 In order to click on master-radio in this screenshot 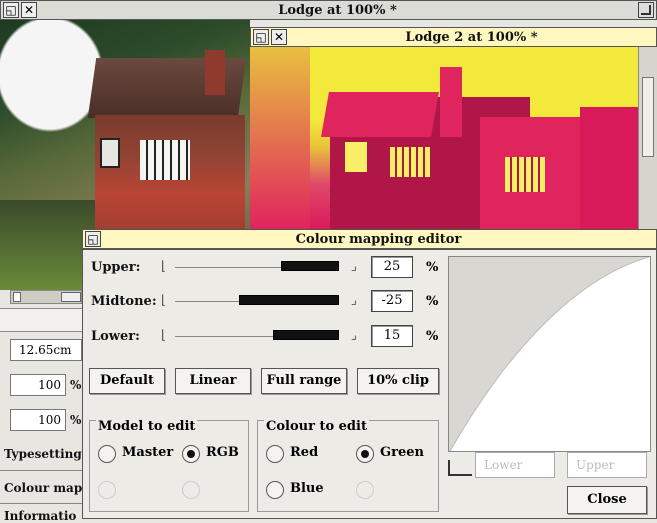, I will do `click(107, 454)`.